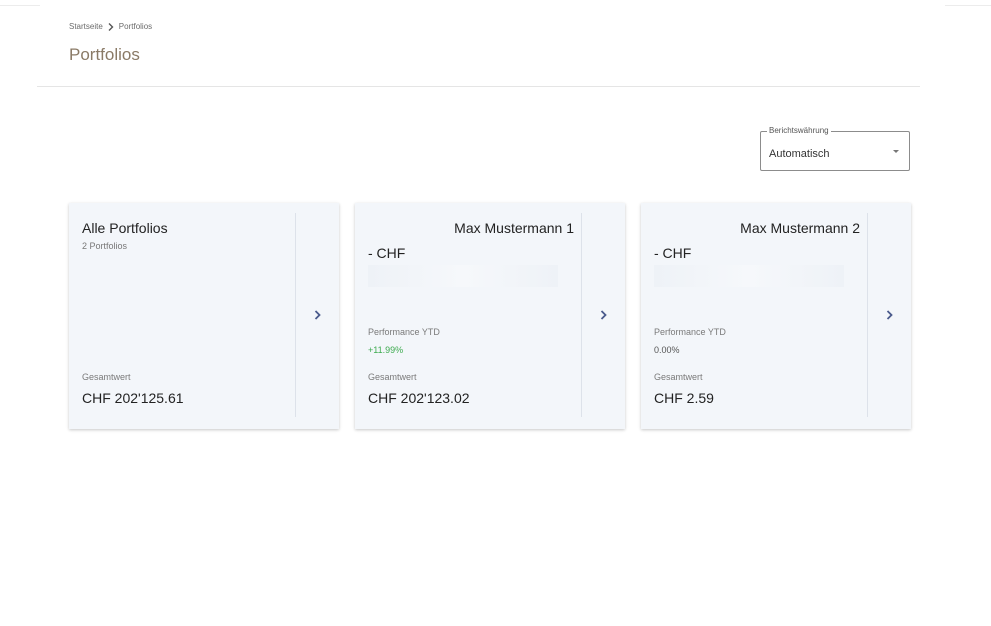  What do you see at coordinates (478, 86) in the screenshot?
I see `header-divider` at bounding box center [478, 86].